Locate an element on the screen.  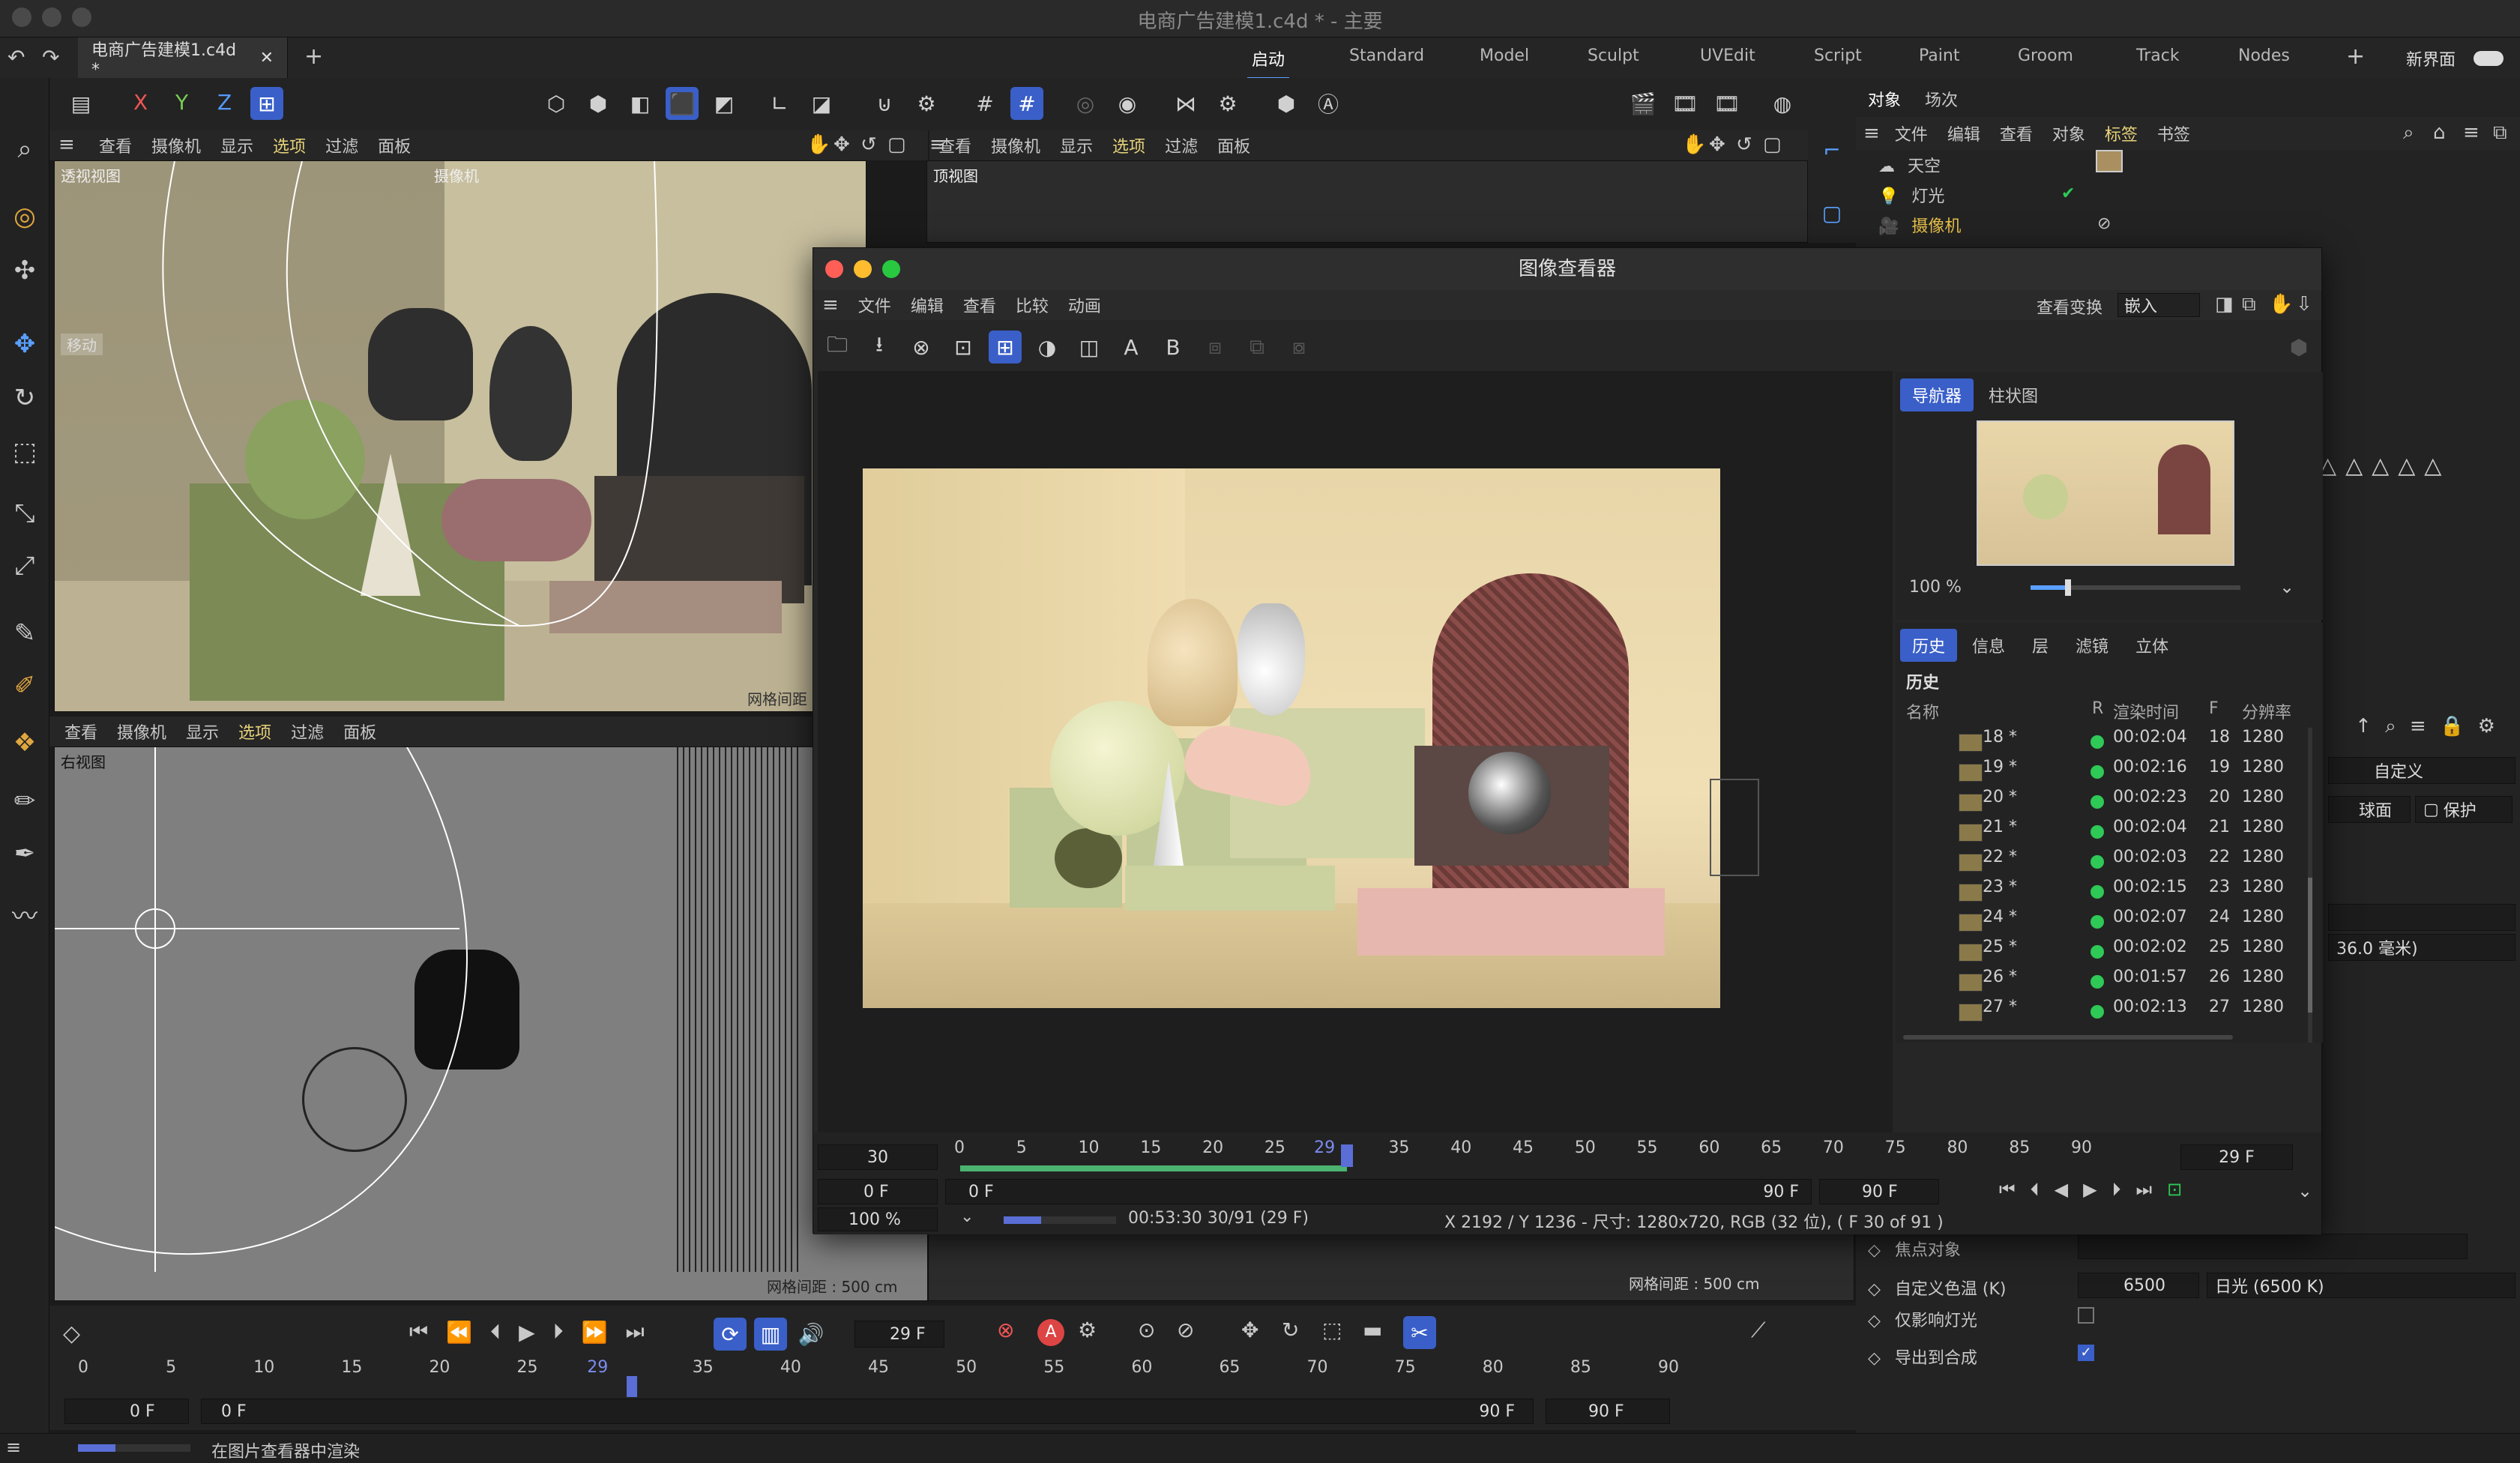
iv-minimize-button is located at coordinates (863, 269).